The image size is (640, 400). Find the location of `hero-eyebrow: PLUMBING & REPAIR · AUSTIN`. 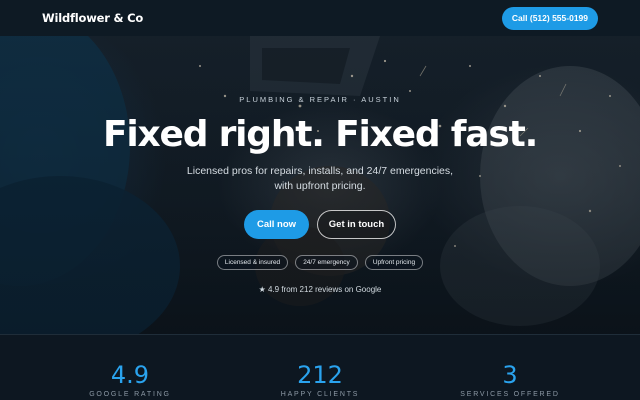

hero-eyebrow: PLUMBING & REPAIR · AUSTIN is located at coordinates (320, 99).